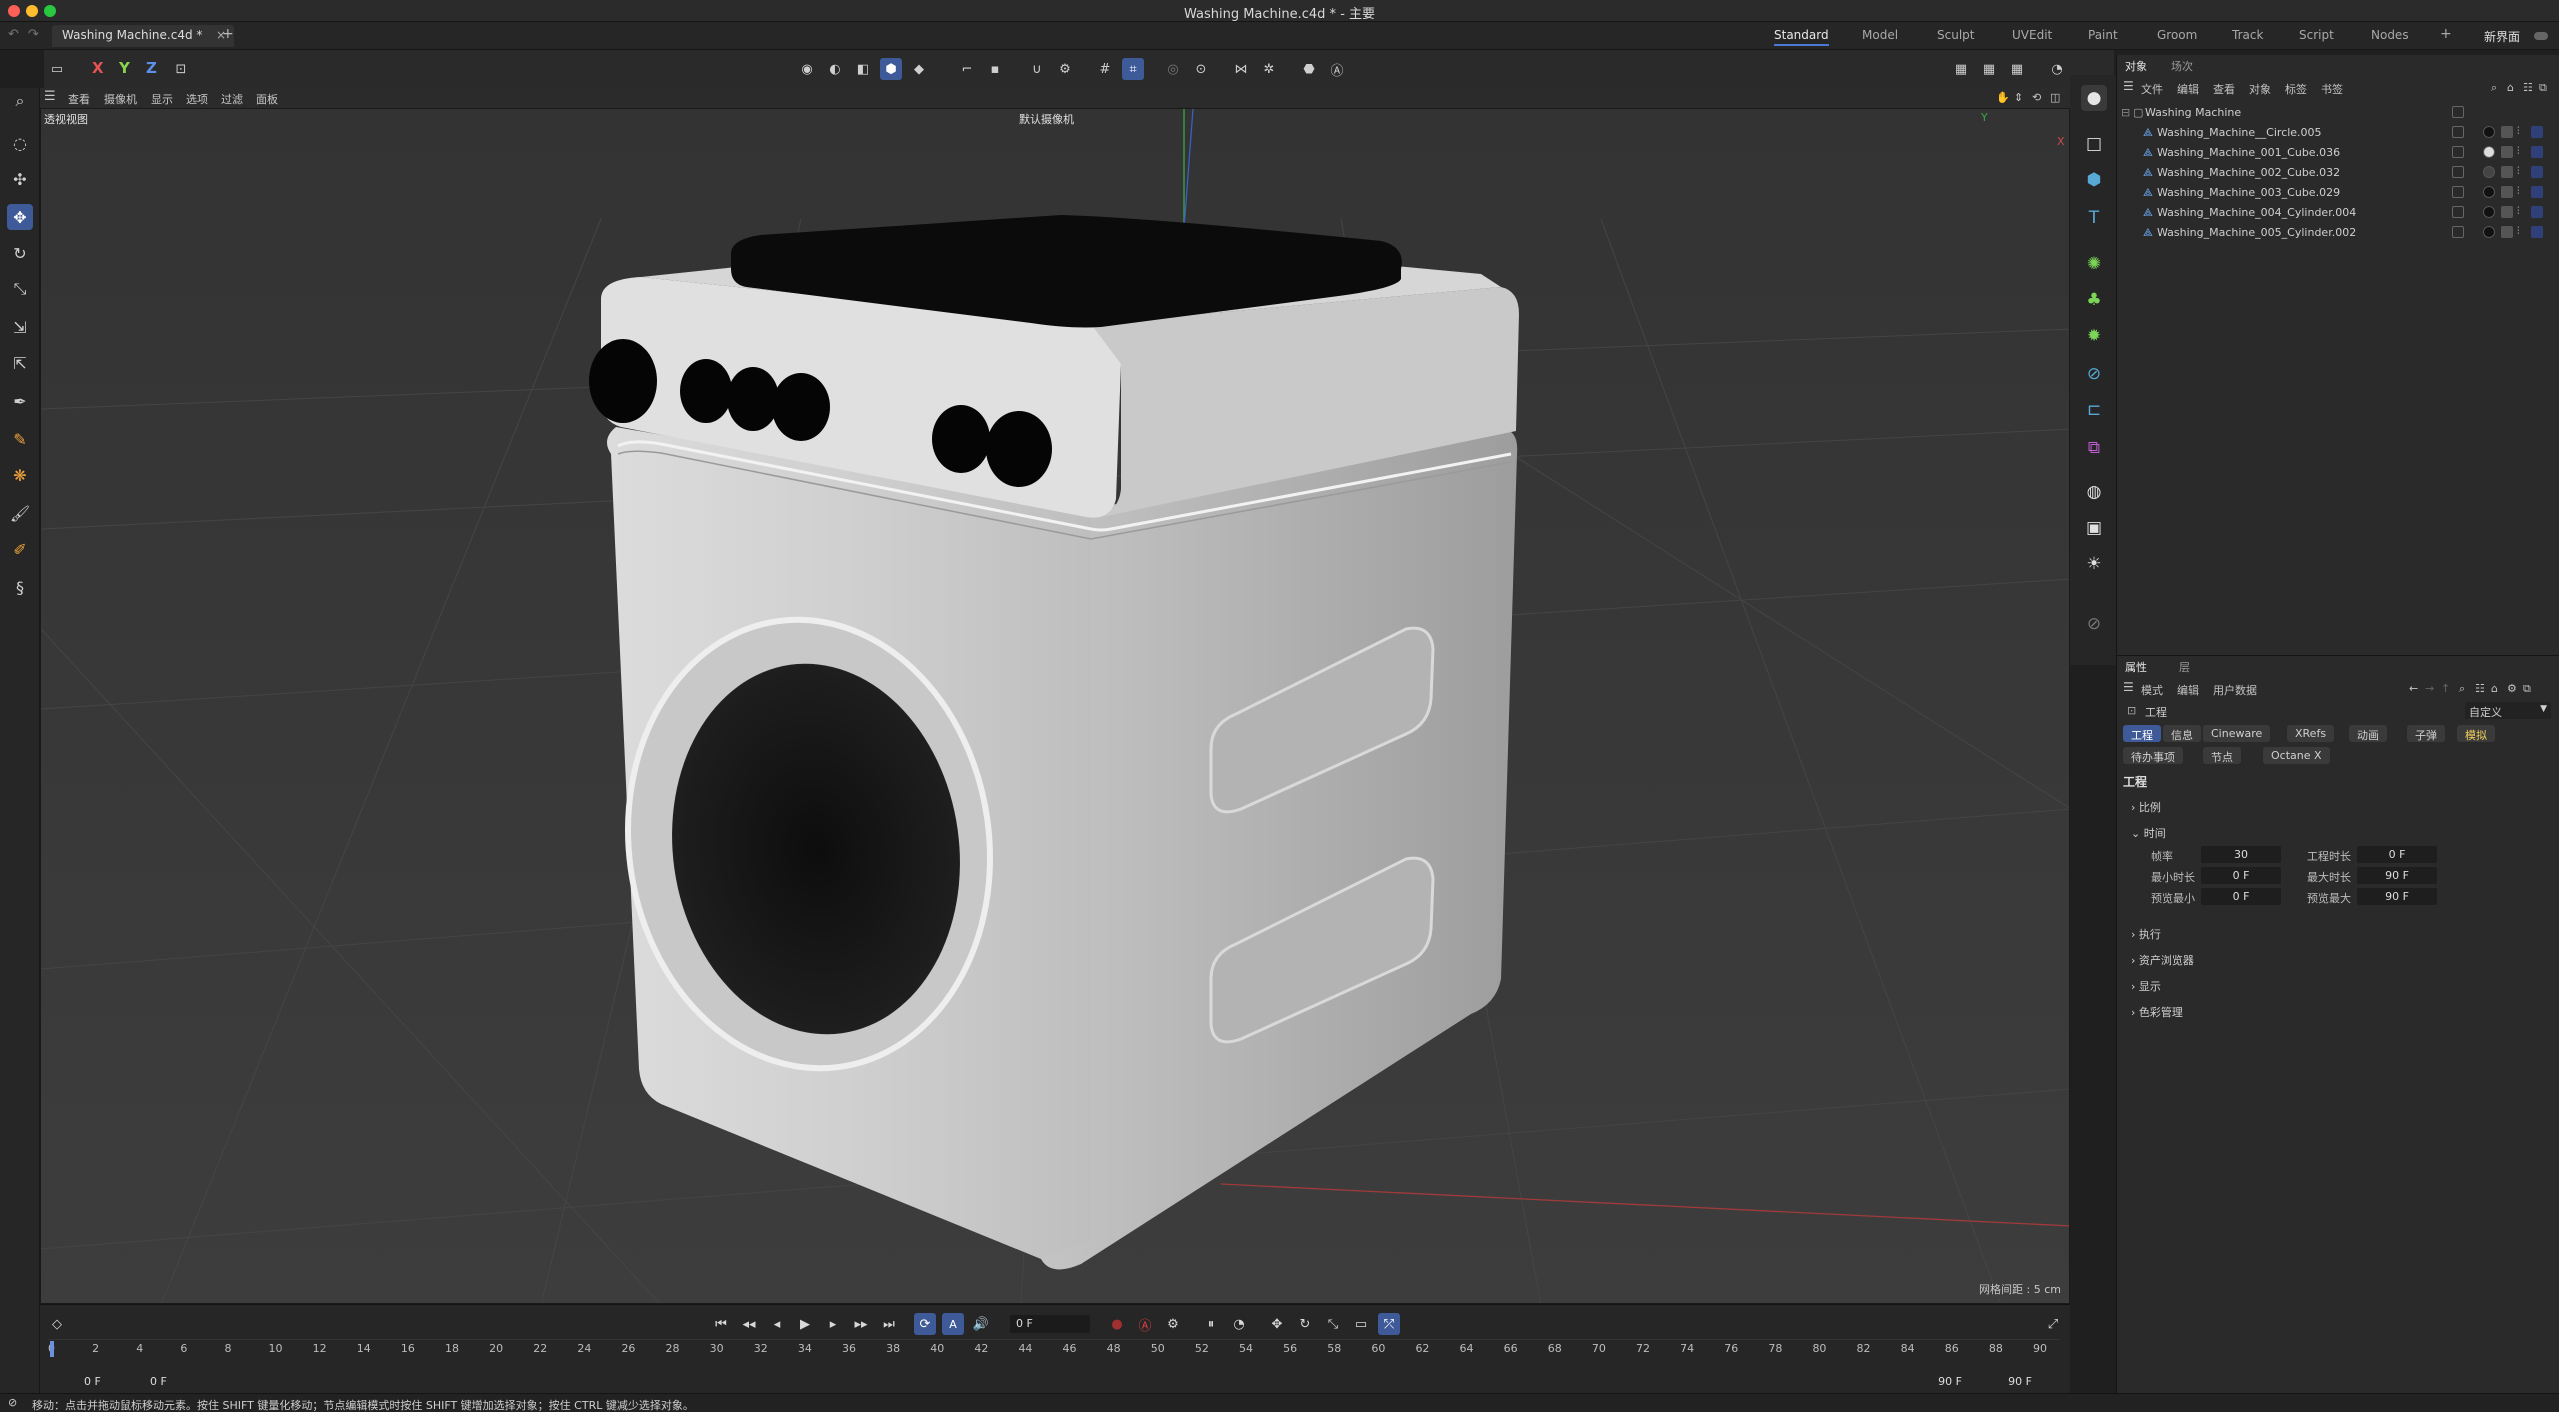  Describe the element at coordinates (2260, 89) in the screenshot. I see `om-menu-object: 对象` at that location.